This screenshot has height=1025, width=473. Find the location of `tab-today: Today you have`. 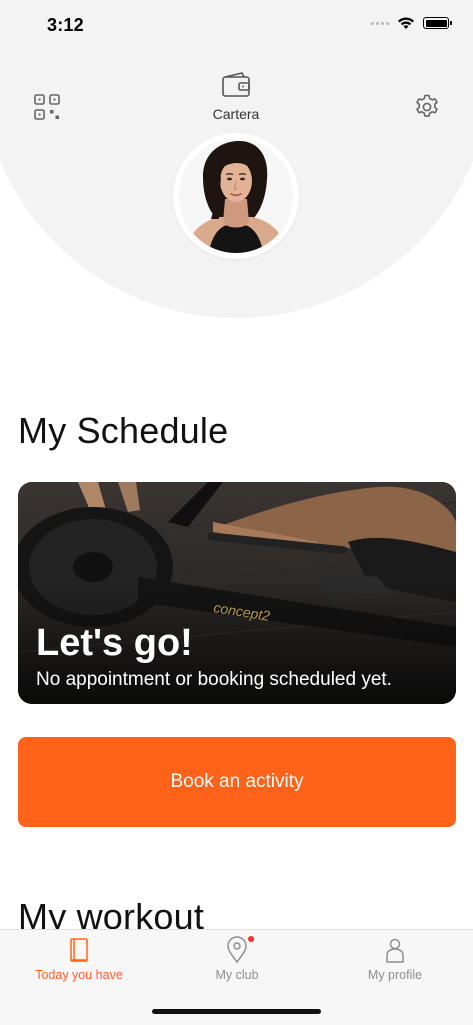

tab-today: Today you have is located at coordinates (79, 966).